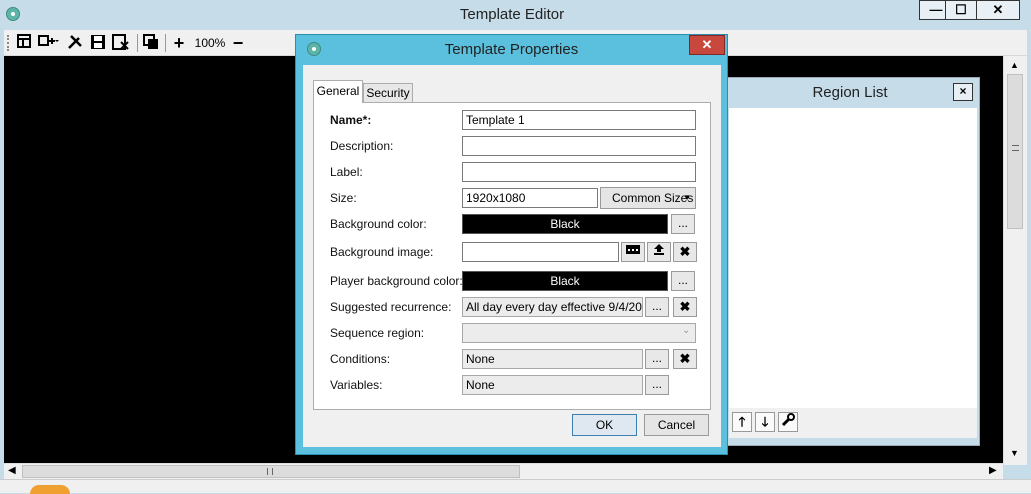 Image resolution: width=1031 pixels, height=494 pixels. I want to click on add-region-icon, so click(49, 43).